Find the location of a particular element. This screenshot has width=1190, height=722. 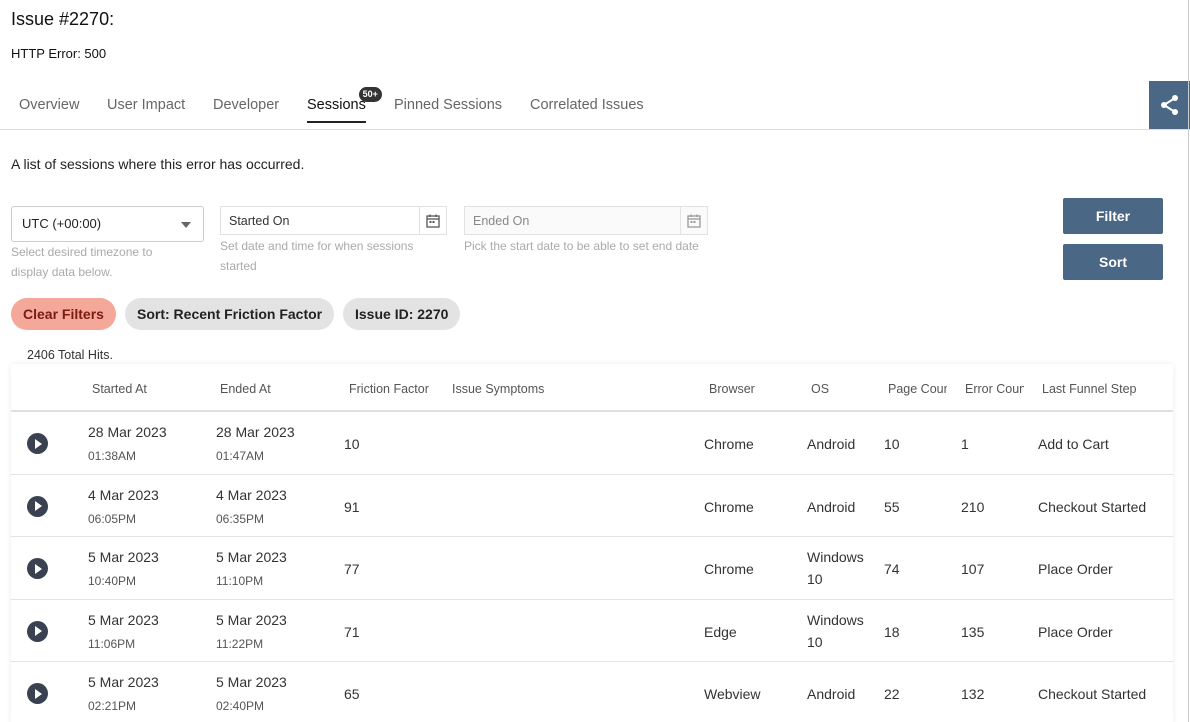

ended-time: 02:40PM is located at coordinates (240, 706).